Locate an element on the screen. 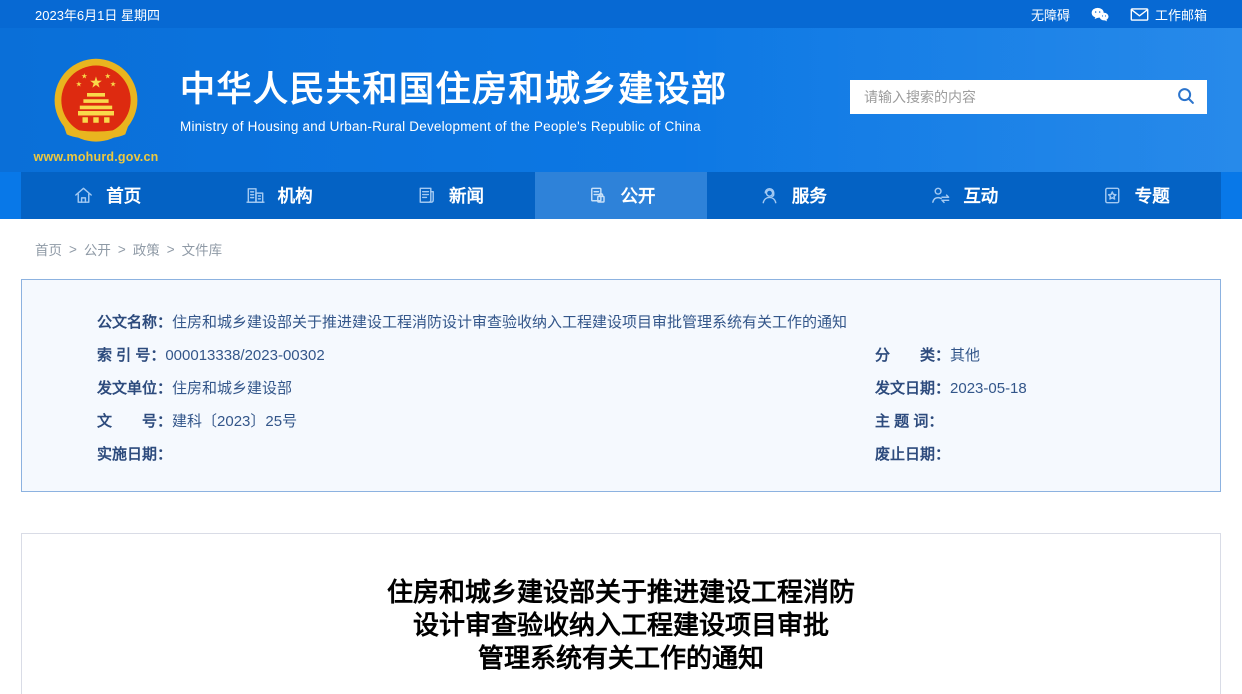 The width and height of the screenshot is (1242, 694). meta-row-docno-keywords: 文 号： 建科〔2023〕25号 主 题 词： is located at coordinates (648, 421).